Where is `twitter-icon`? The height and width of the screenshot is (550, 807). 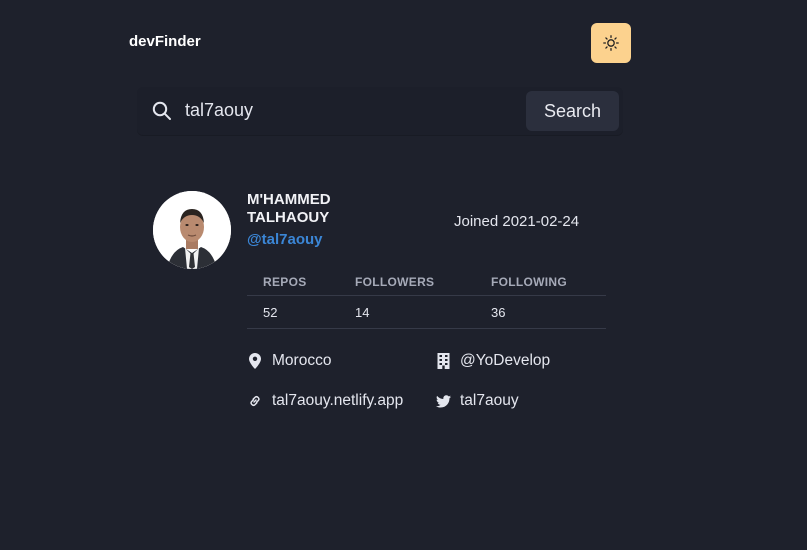
twitter-icon is located at coordinates (443, 401).